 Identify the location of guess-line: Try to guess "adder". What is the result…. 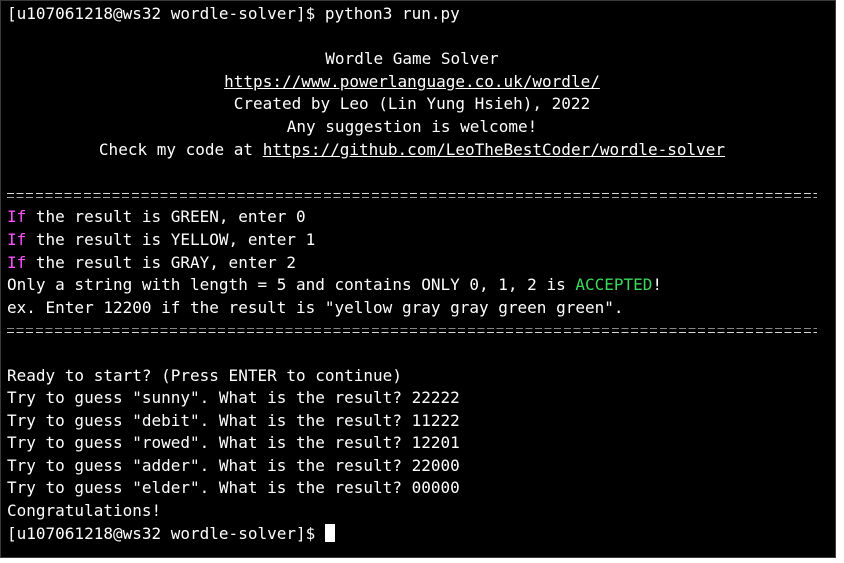
(233, 465).